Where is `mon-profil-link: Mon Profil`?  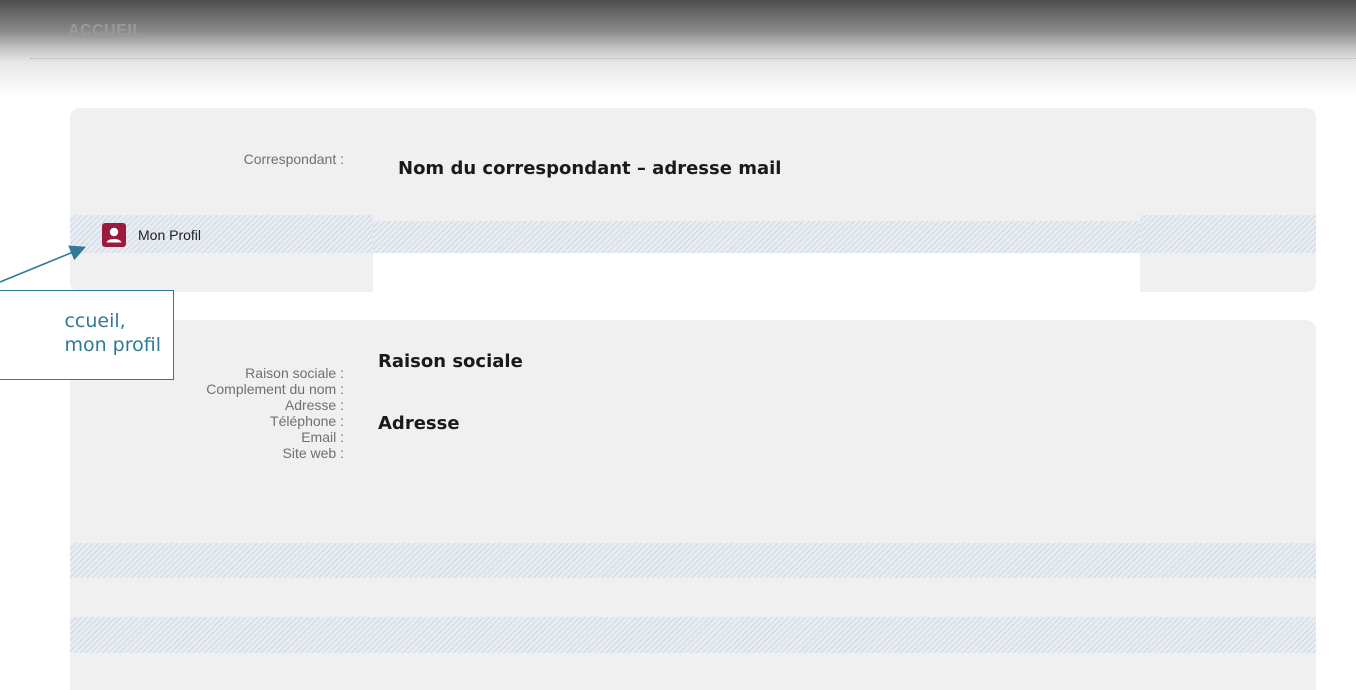 mon-profil-link: Mon Profil is located at coordinates (151, 235).